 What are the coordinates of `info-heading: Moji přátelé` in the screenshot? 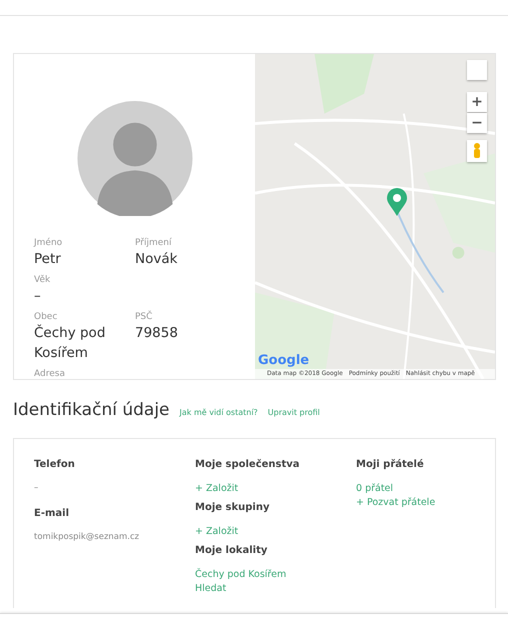 It's located at (390, 464).